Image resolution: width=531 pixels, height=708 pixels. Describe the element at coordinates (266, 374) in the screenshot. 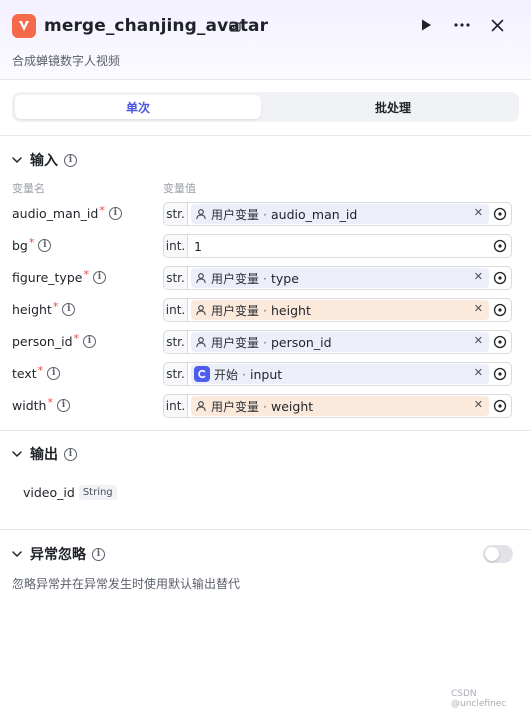

I see `var-ref-name: input` at that location.